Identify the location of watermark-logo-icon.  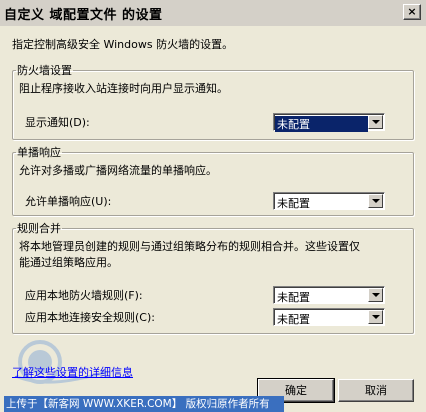
(61, 362).